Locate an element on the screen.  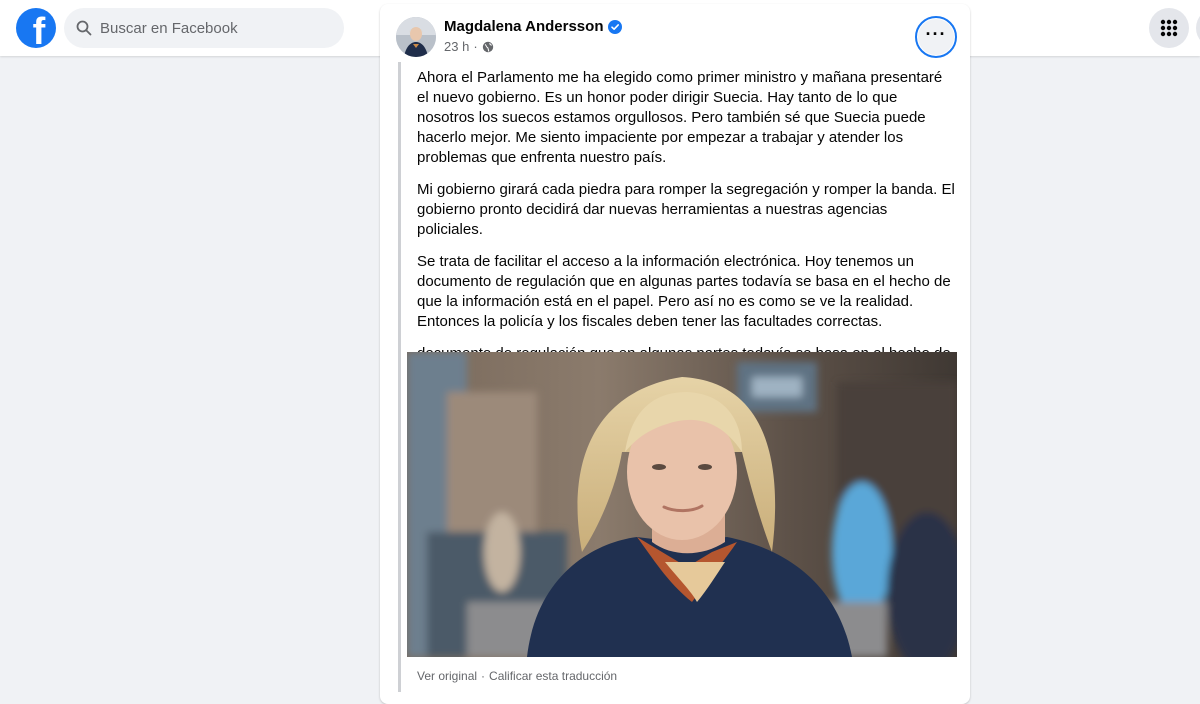
facebook-logo: f is located at coordinates (36, 28).